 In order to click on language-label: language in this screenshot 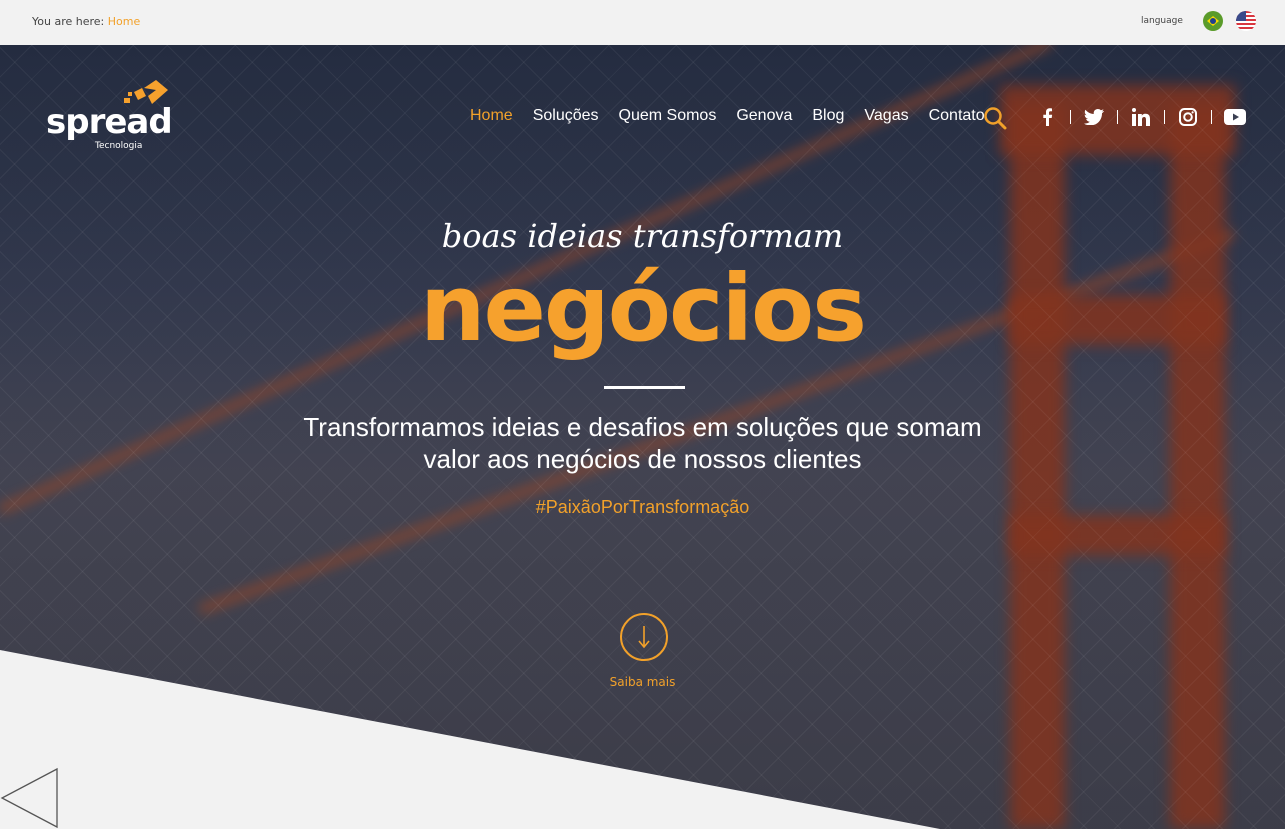, I will do `click(1162, 21)`.